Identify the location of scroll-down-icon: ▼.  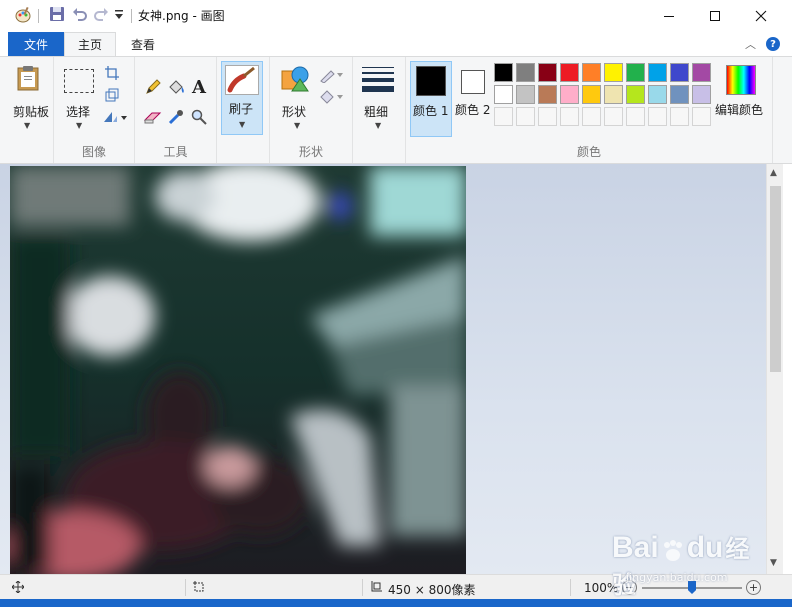
(773, 563).